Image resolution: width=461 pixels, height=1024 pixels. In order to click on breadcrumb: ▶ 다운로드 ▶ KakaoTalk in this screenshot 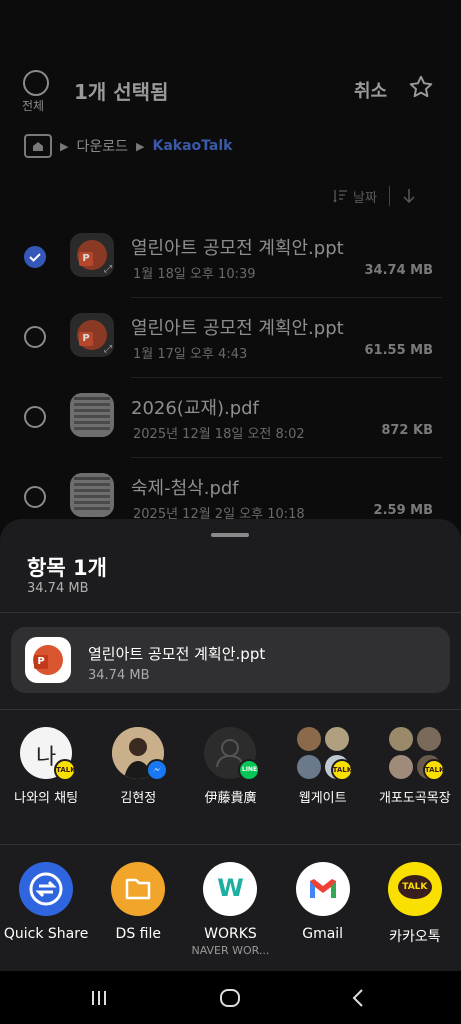, I will do `click(128, 146)`.